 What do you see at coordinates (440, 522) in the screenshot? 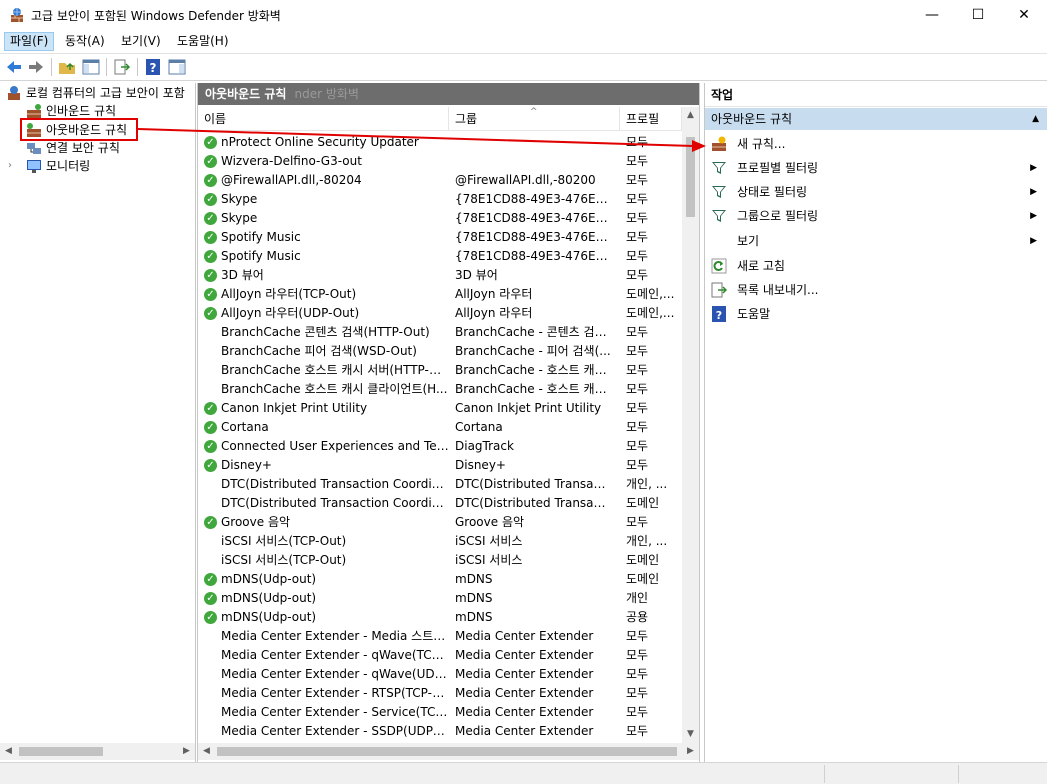
I see `rule-row: ✓ Groove 음악 Groove 음악 모두` at bounding box center [440, 522].